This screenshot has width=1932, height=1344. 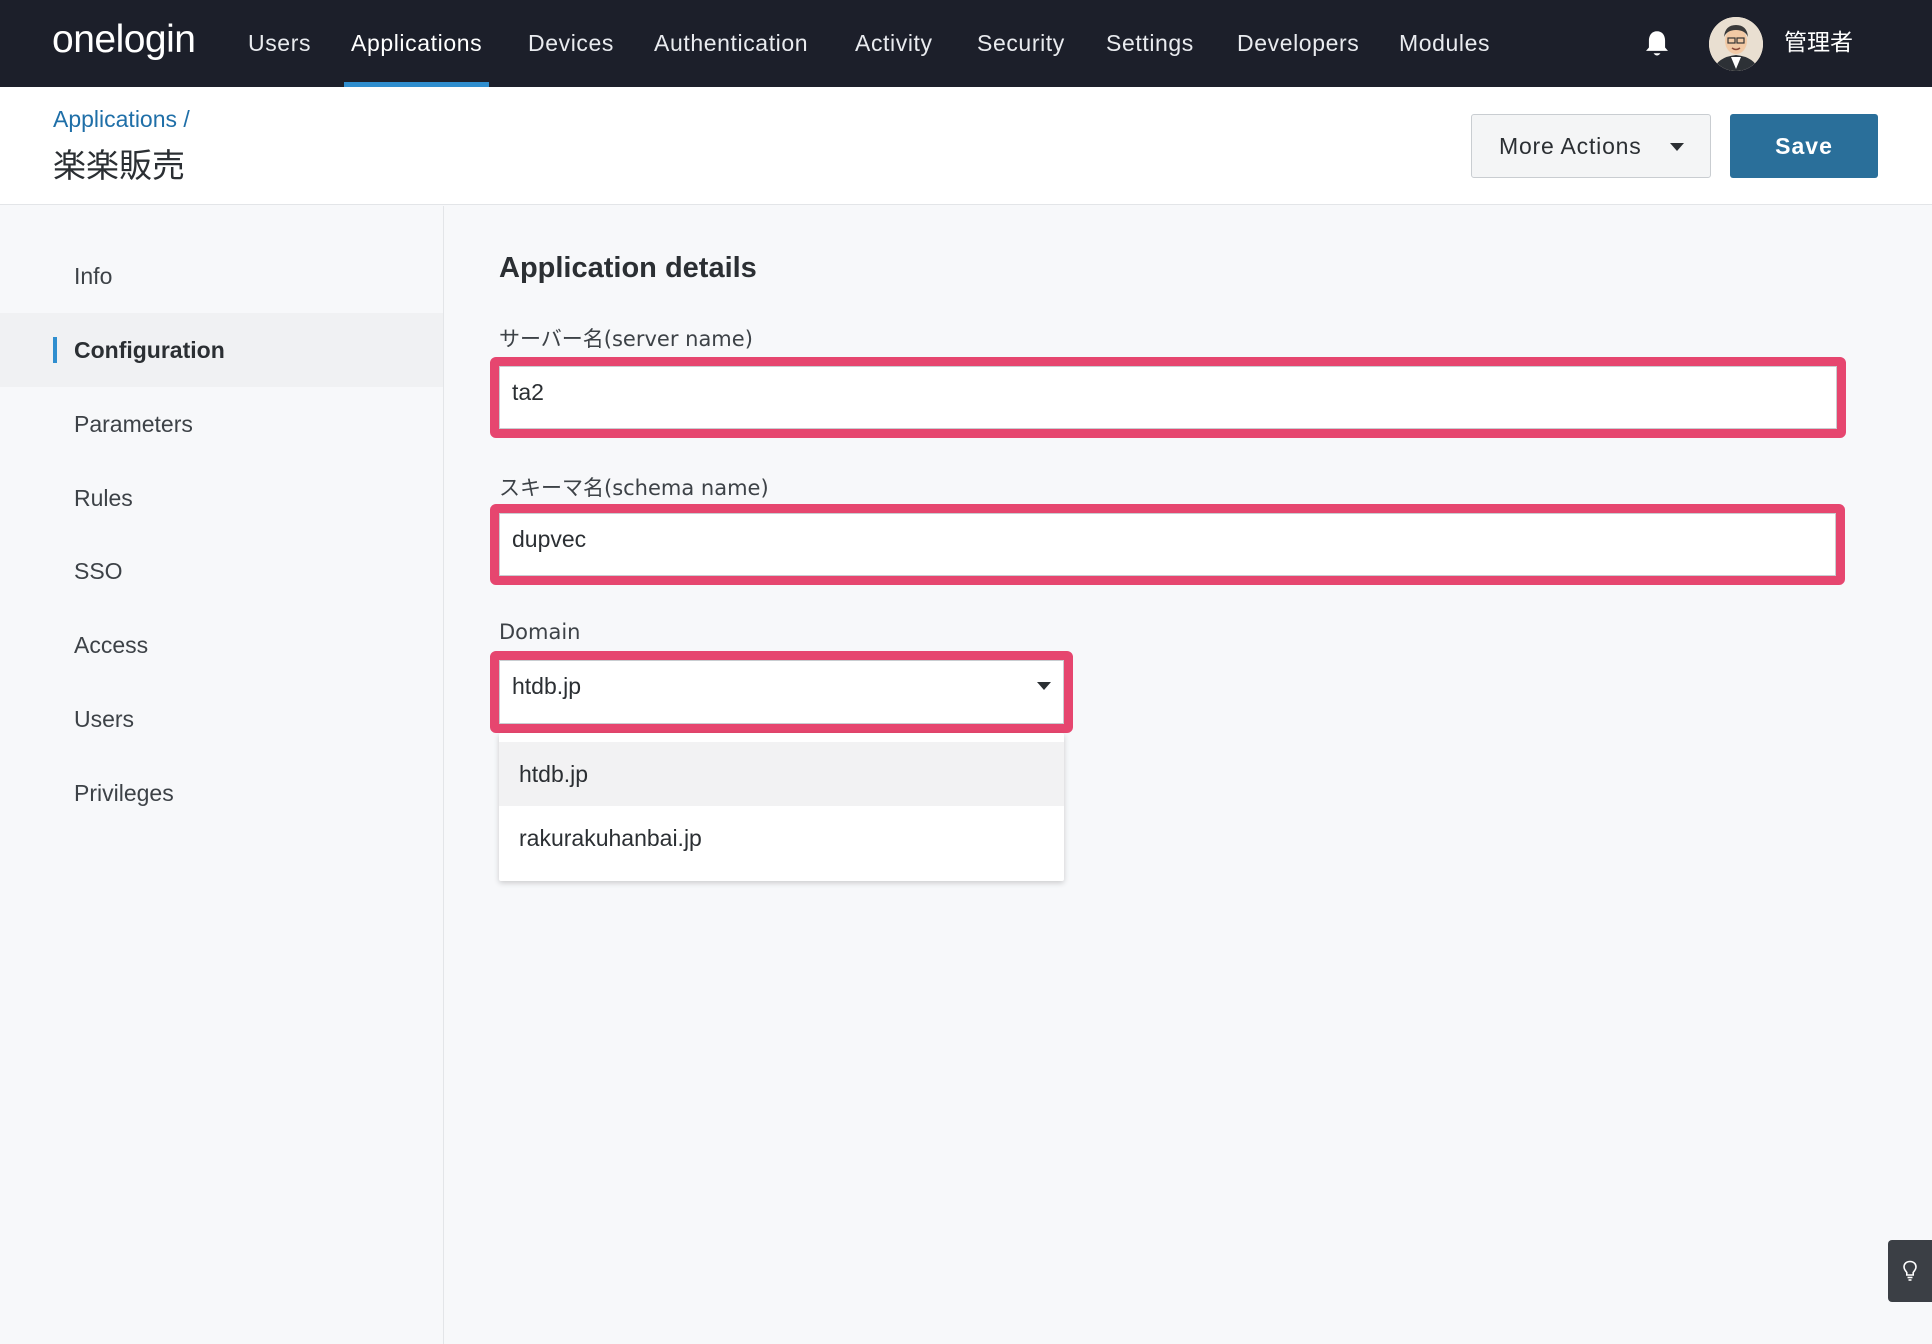 I want to click on help-button, so click(x=1910, y=1271).